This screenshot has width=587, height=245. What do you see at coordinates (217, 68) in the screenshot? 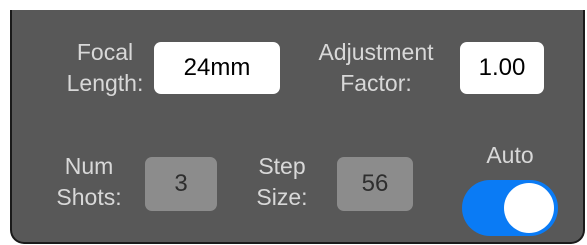
I see `focal-length-input` at bounding box center [217, 68].